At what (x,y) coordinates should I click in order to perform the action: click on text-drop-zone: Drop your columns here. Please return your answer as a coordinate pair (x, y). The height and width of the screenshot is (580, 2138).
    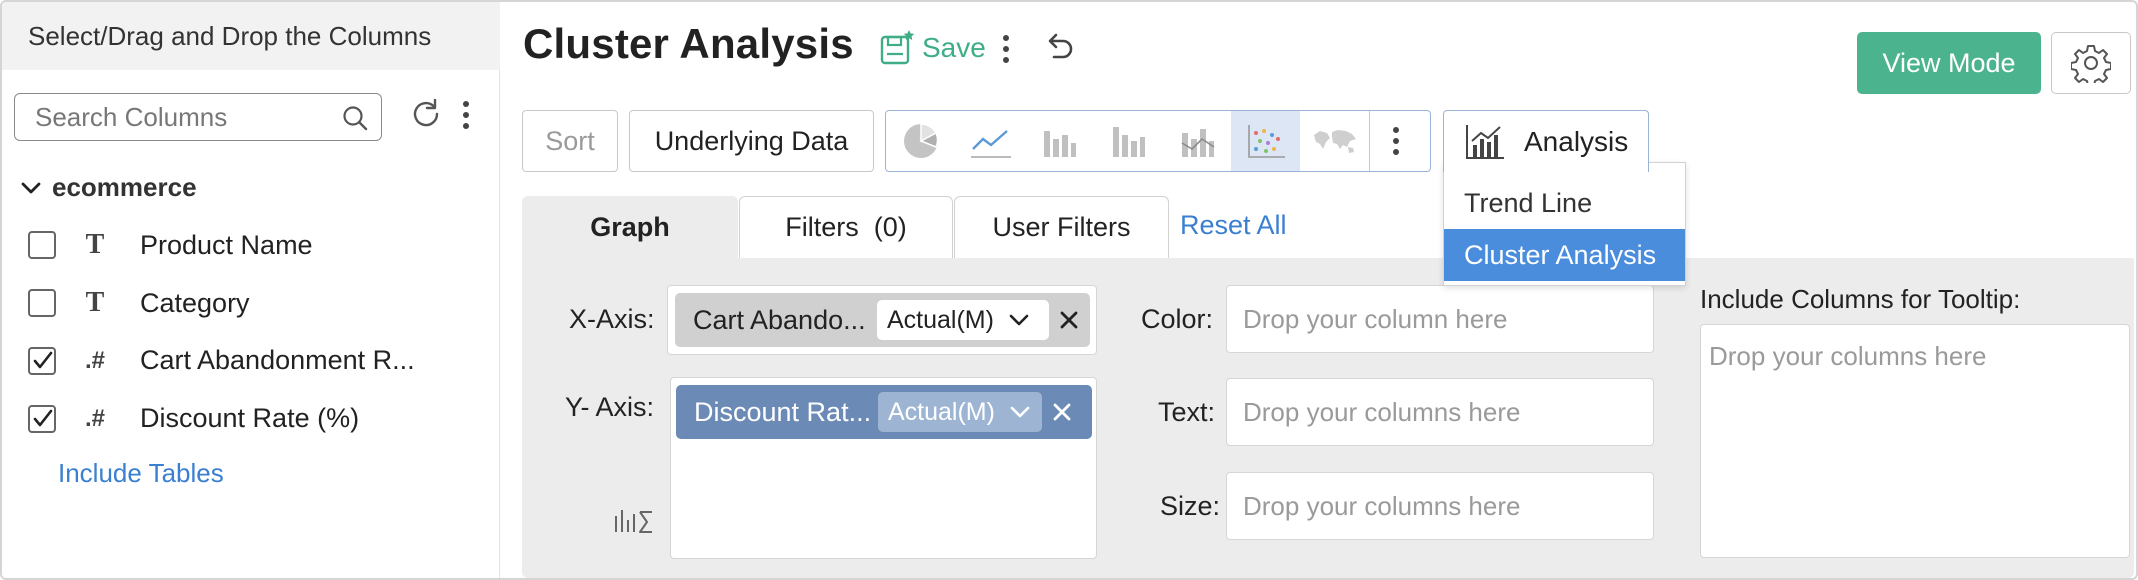
    Looking at the image, I should click on (1440, 412).